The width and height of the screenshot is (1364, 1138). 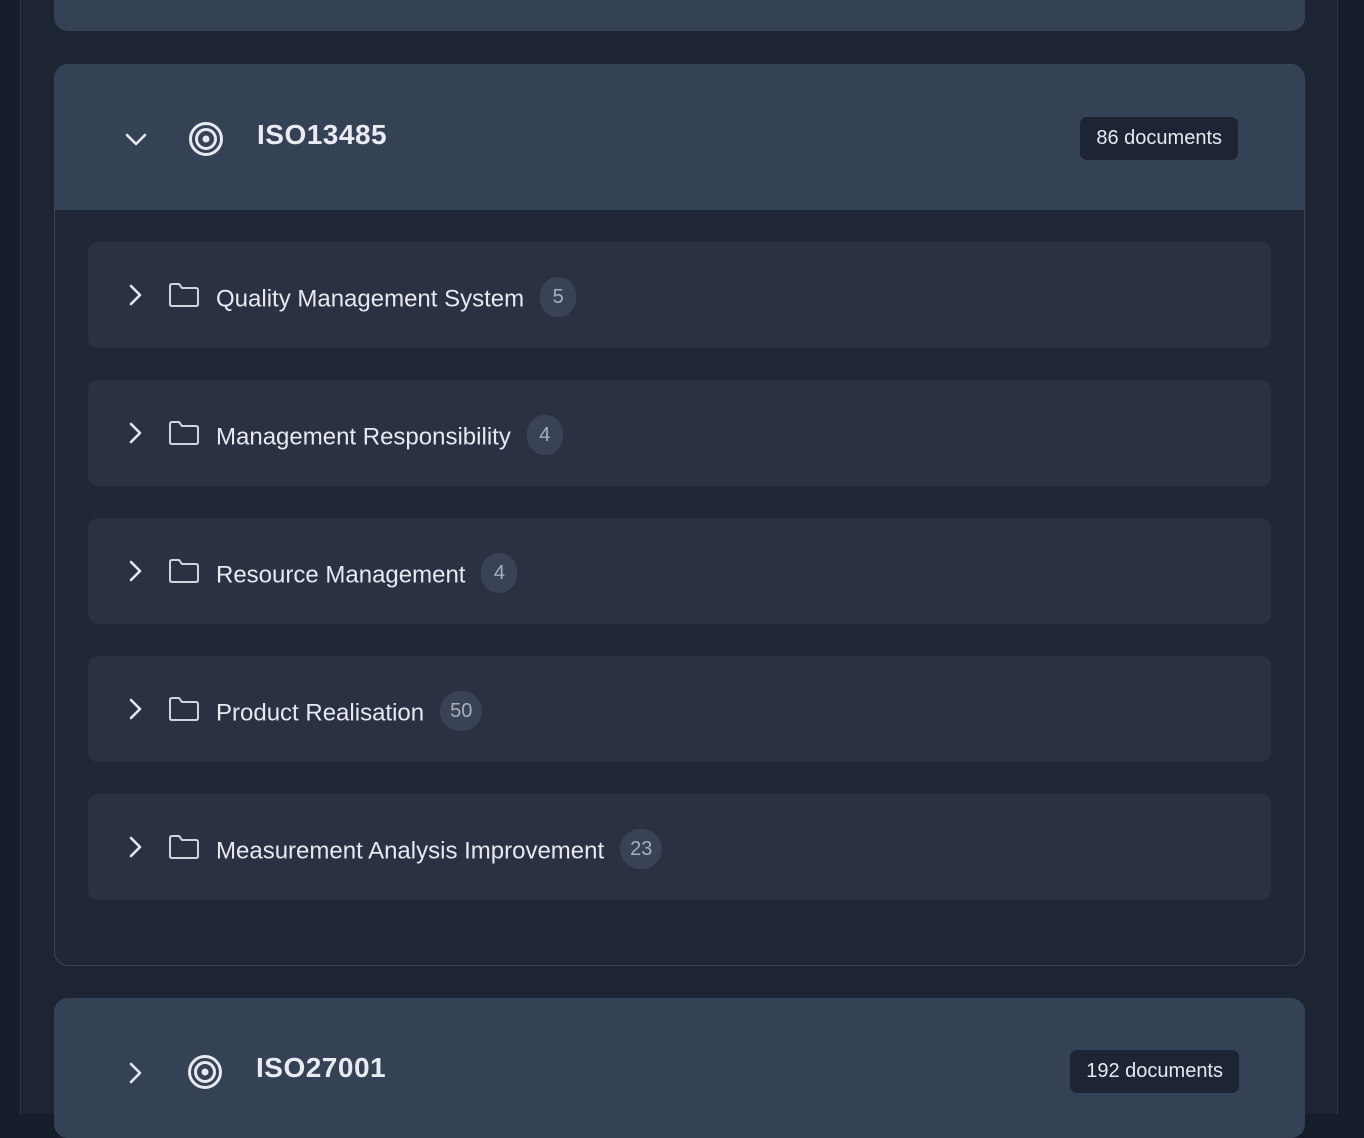 What do you see at coordinates (321, 1067) in the screenshot?
I see `group-title: ISO27001` at bounding box center [321, 1067].